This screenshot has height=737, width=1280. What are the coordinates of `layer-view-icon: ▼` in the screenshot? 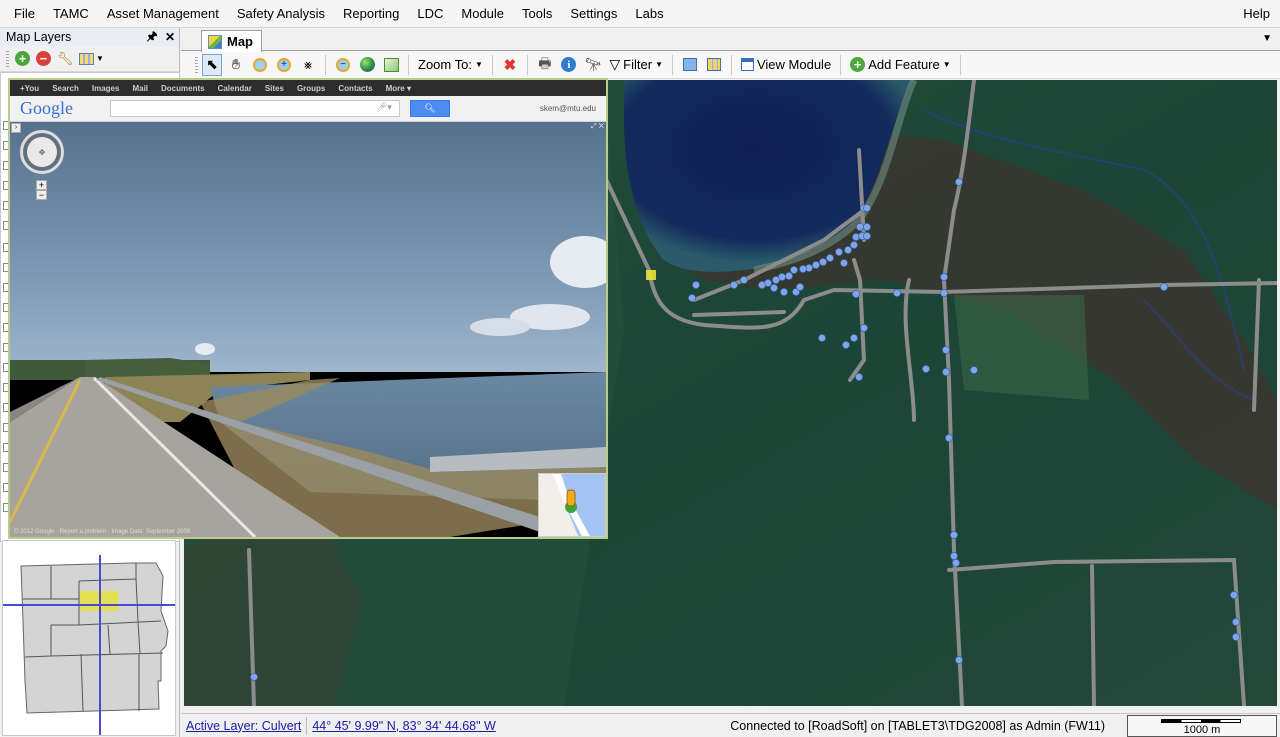 It's located at (91, 58).